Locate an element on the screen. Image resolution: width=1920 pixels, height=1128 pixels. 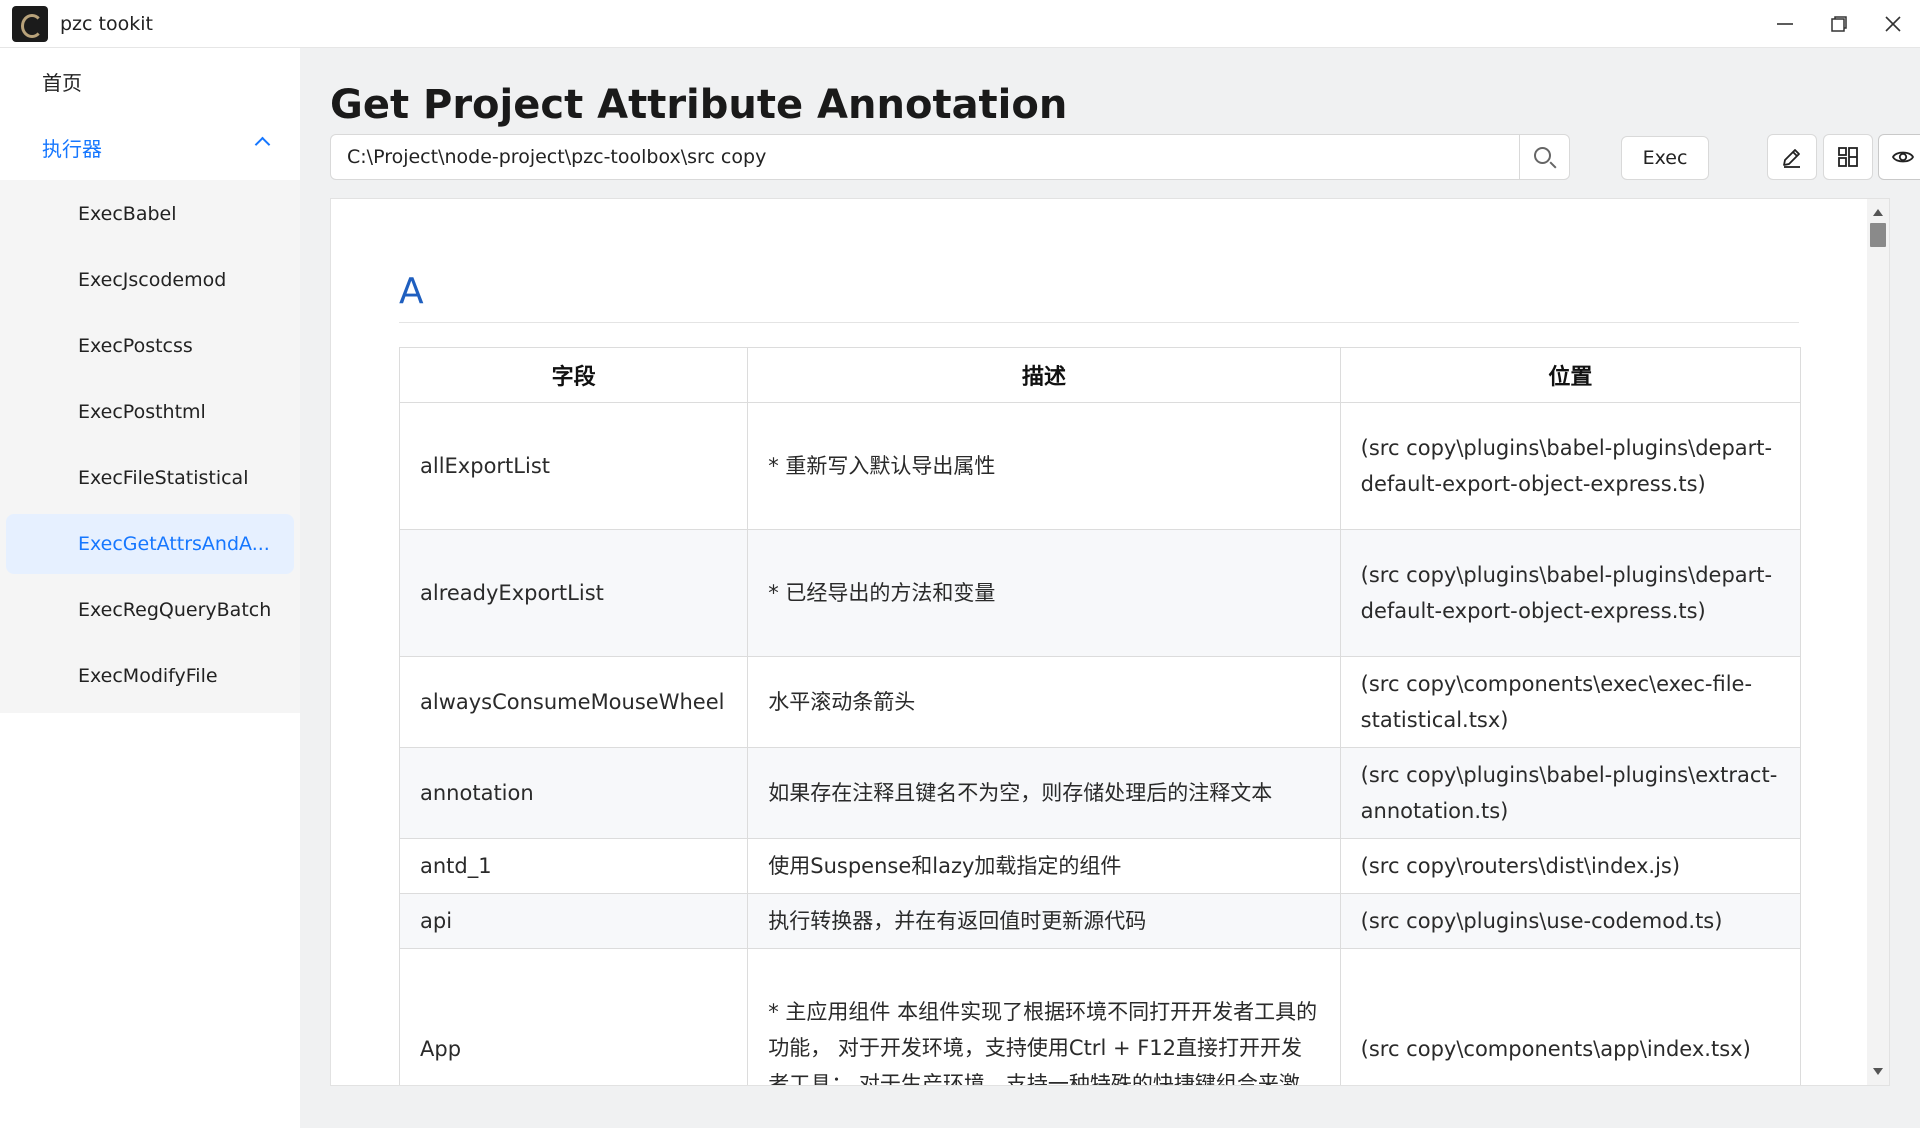
table-header-row: 字段 描述 位置 is located at coordinates (1100, 375).